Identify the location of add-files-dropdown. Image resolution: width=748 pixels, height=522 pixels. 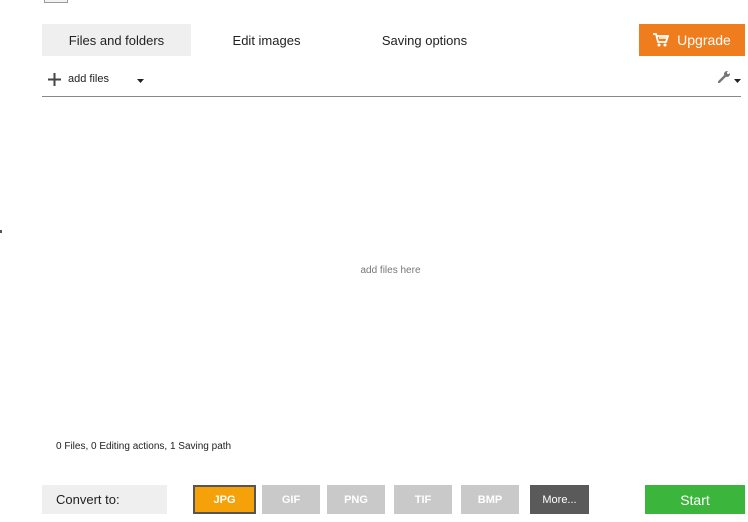
(140, 79).